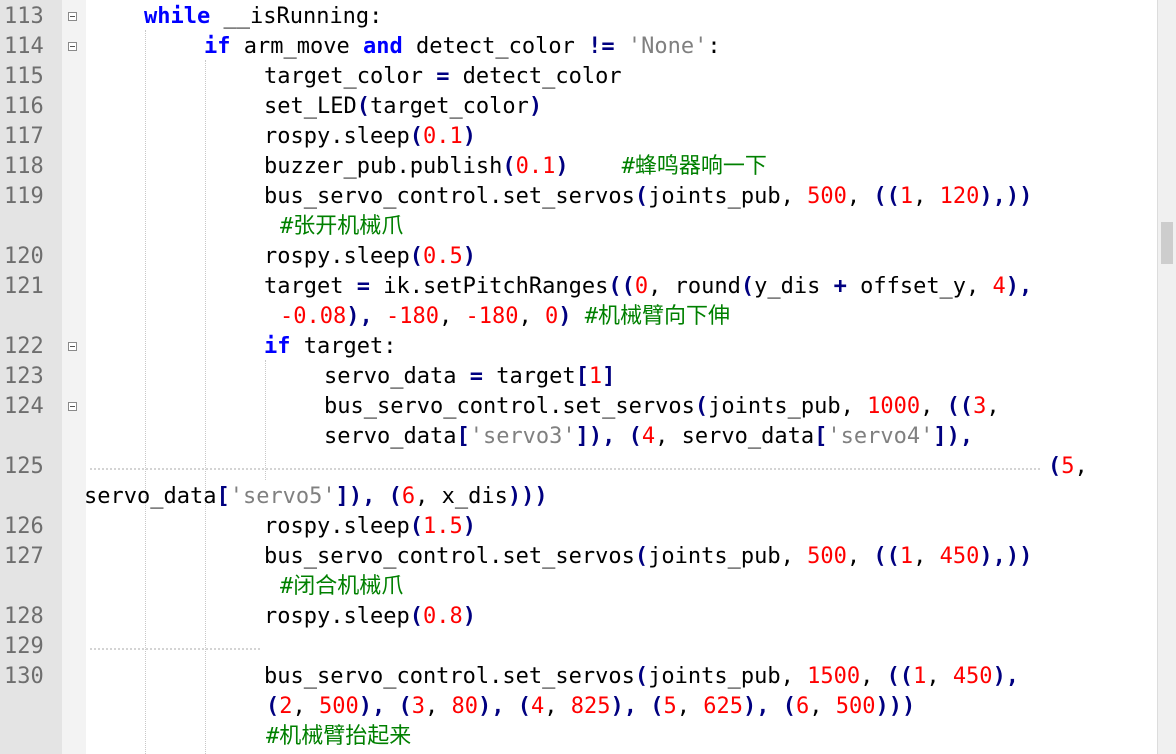 The width and height of the screenshot is (1176, 754). Describe the element at coordinates (330, 346) in the screenshot. I see `code-text: if target:` at that location.